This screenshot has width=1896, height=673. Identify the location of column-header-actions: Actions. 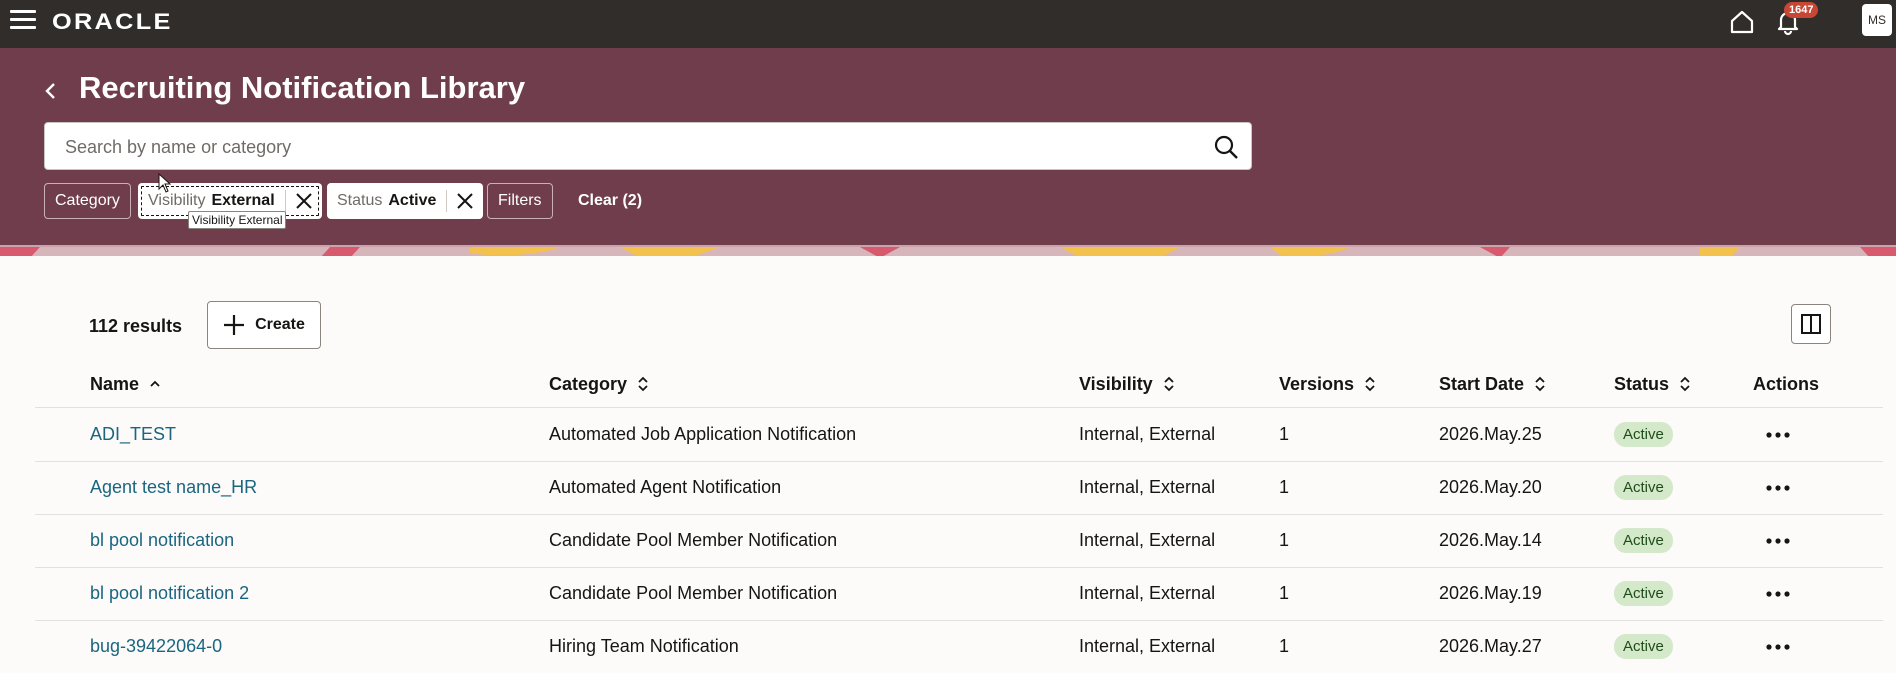
(1786, 384).